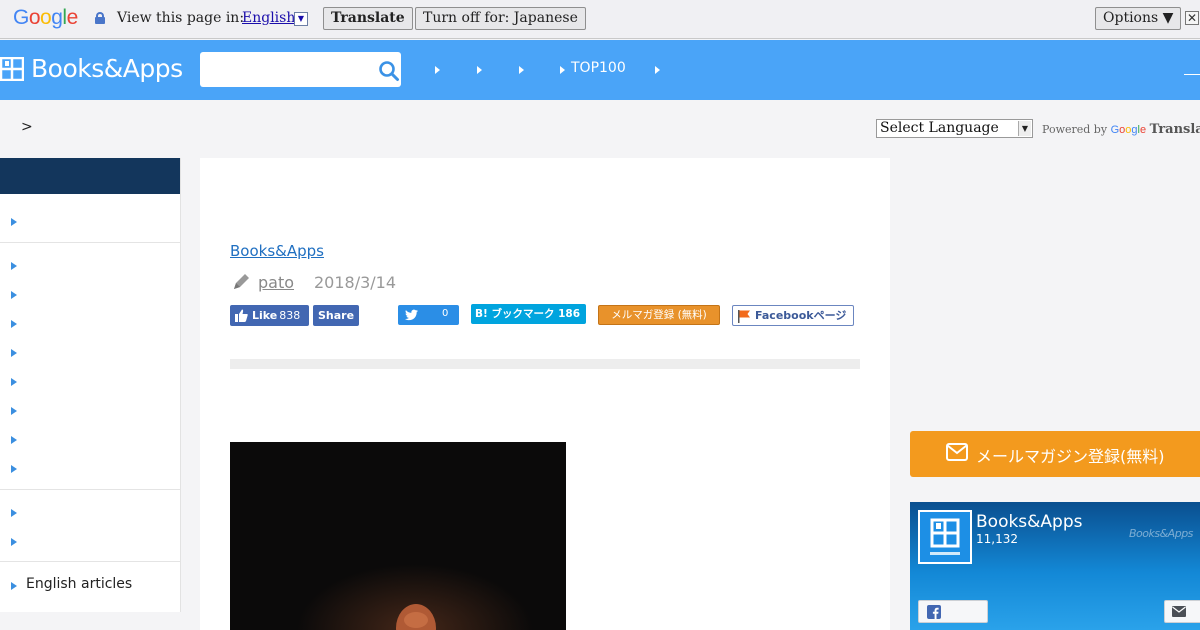 The image size is (1200, 630). I want to click on article-hero-image, so click(398, 536).